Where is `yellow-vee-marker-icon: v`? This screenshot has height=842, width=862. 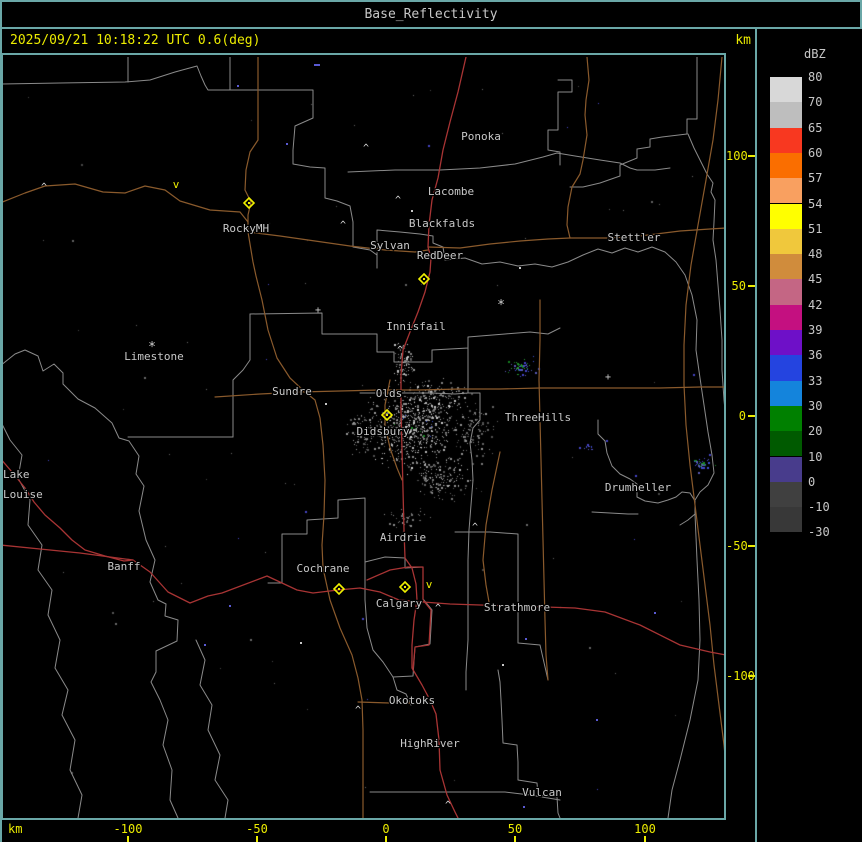 yellow-vee-marker-icon: v is located at coordinates (429, 584).